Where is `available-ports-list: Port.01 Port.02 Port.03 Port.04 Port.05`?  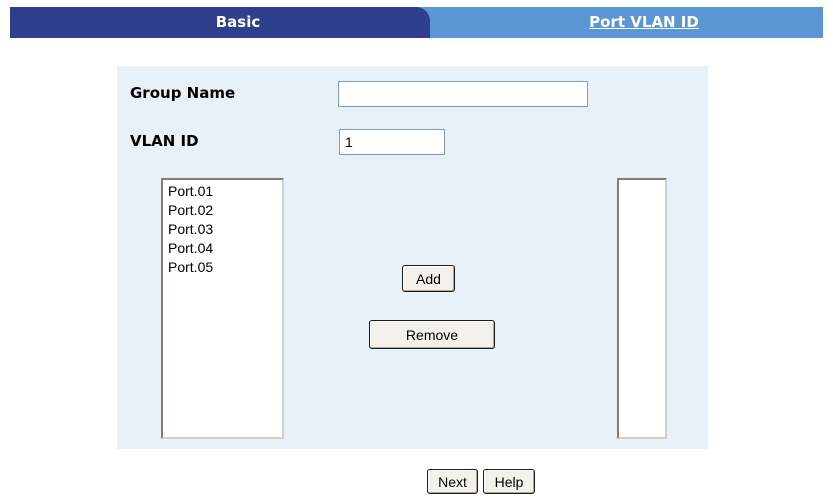 available-ports-list: Port.01 Port.02 Port.03 Port.04 Port.05 is located at coordinates (222, 308).